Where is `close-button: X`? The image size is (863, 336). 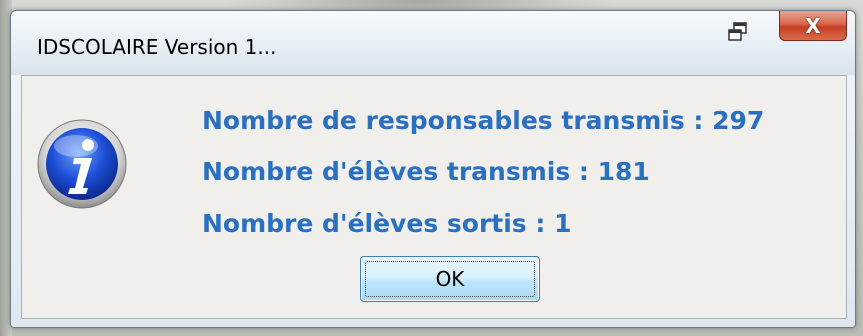
close-button: X is located at coordinates (813, 26).